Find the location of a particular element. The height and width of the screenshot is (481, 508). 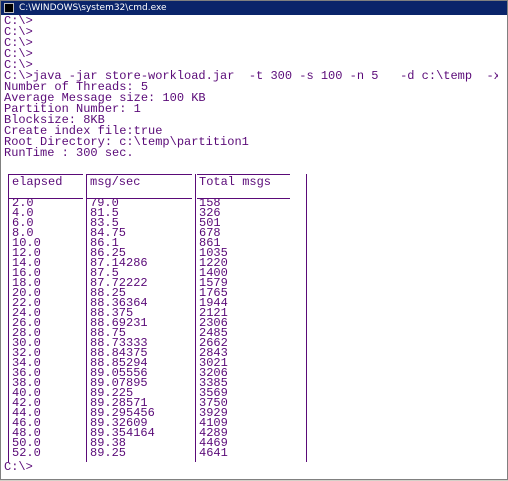

window-title: C:\WINDOWS\system32\cmd.exe is located at coordinates (93, 8).